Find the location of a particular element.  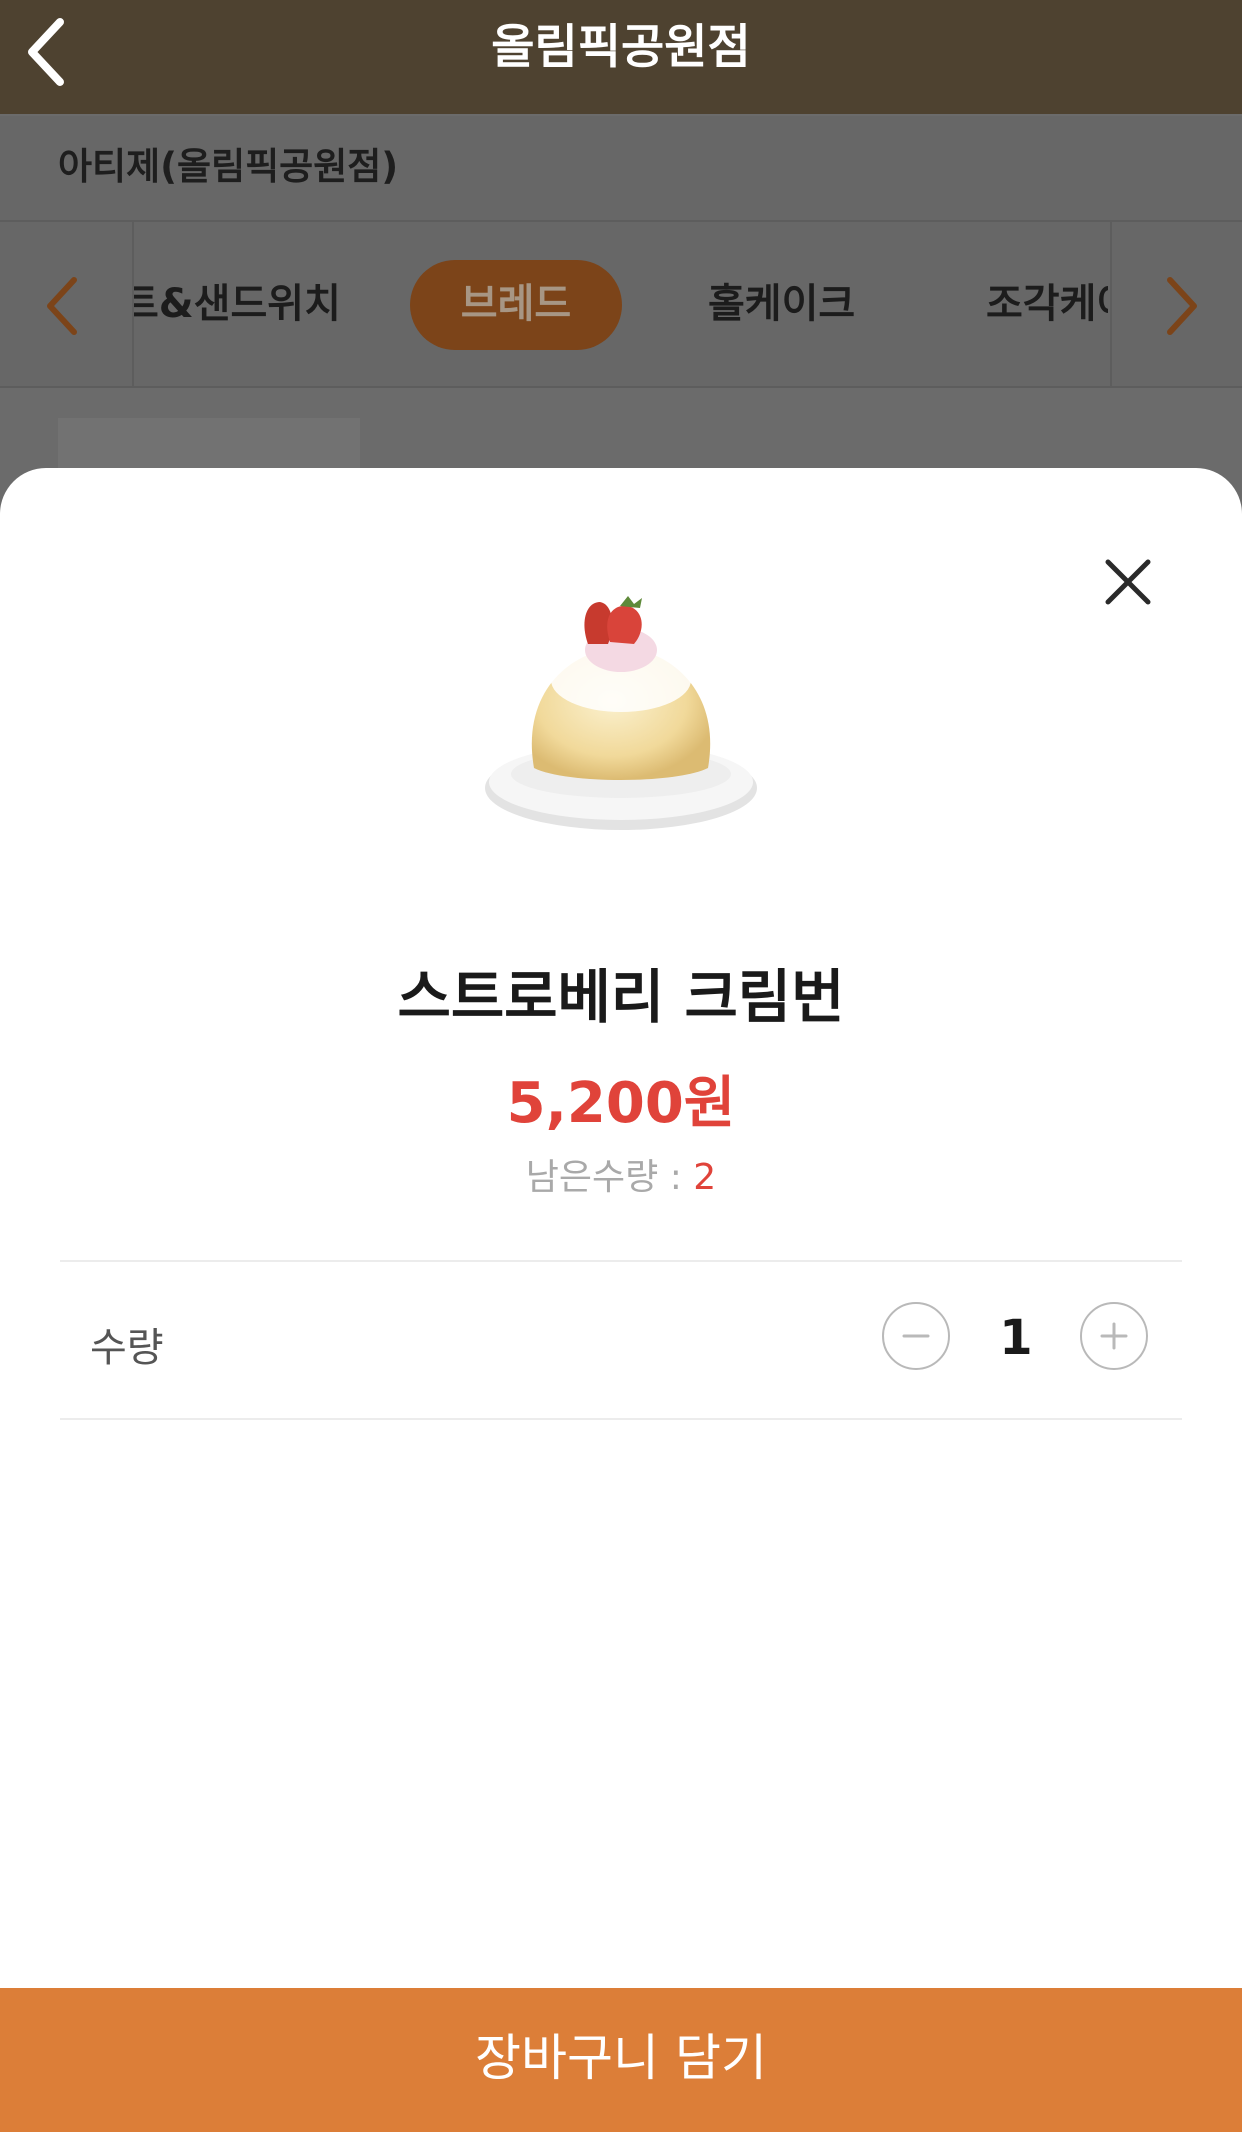

close-icon is located at coordinates (1128, 582).